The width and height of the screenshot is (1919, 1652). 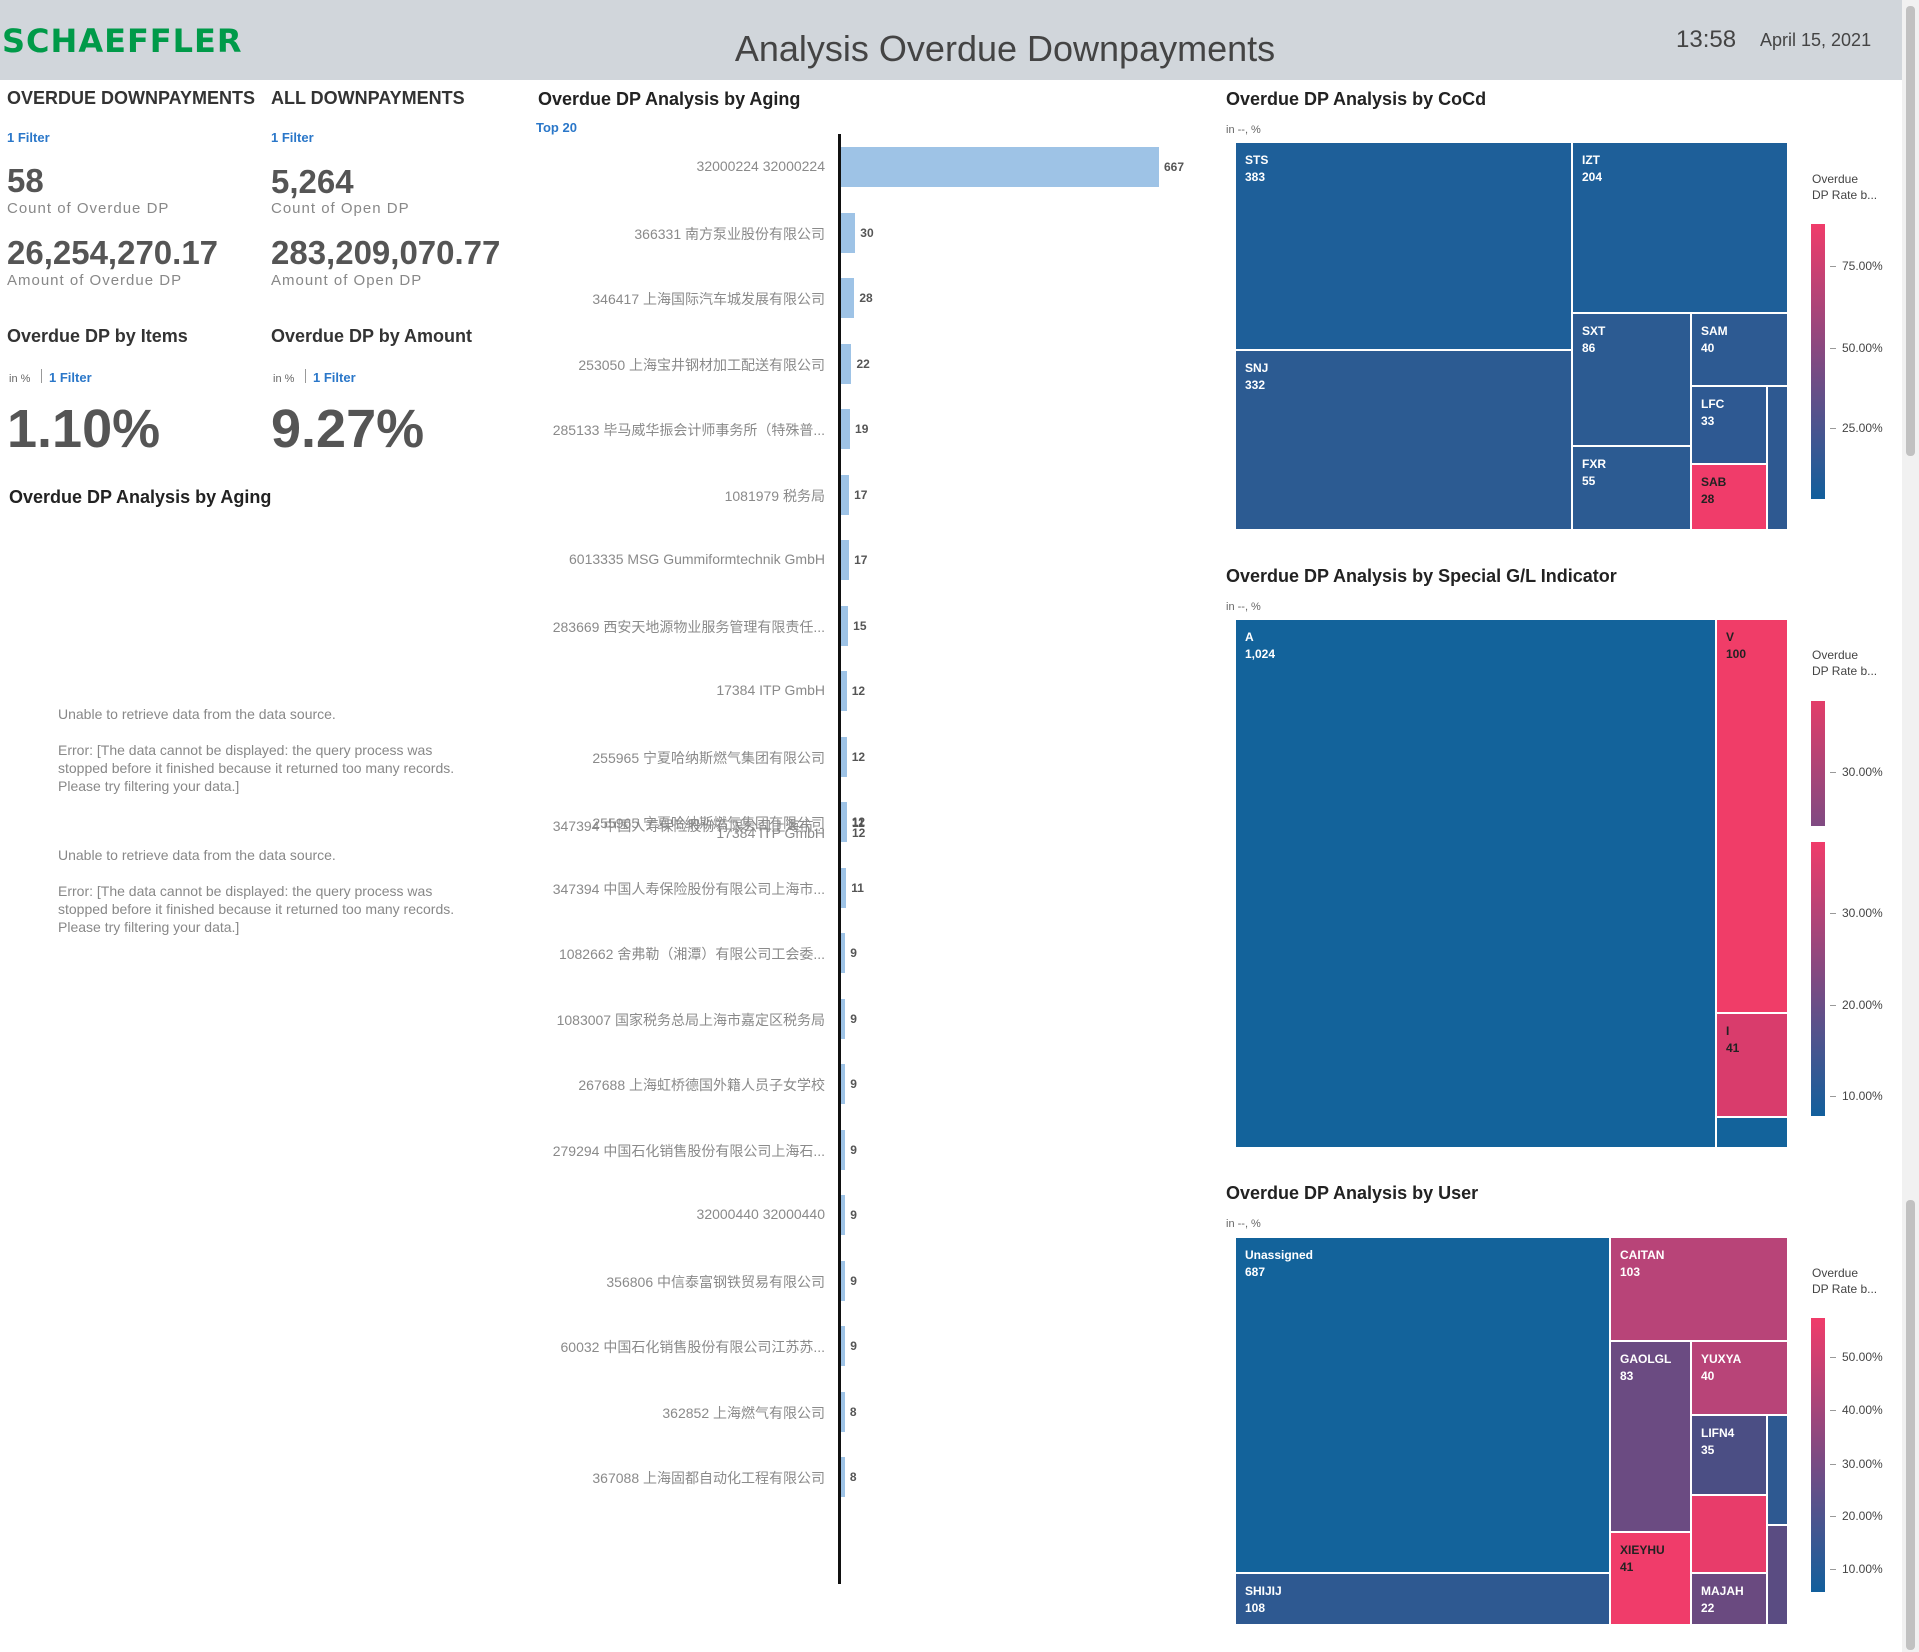 What do you see at coordinates (1736, 654) in the screenshot?
I see `tile-value: 100` at bounding box center [1736, 654].